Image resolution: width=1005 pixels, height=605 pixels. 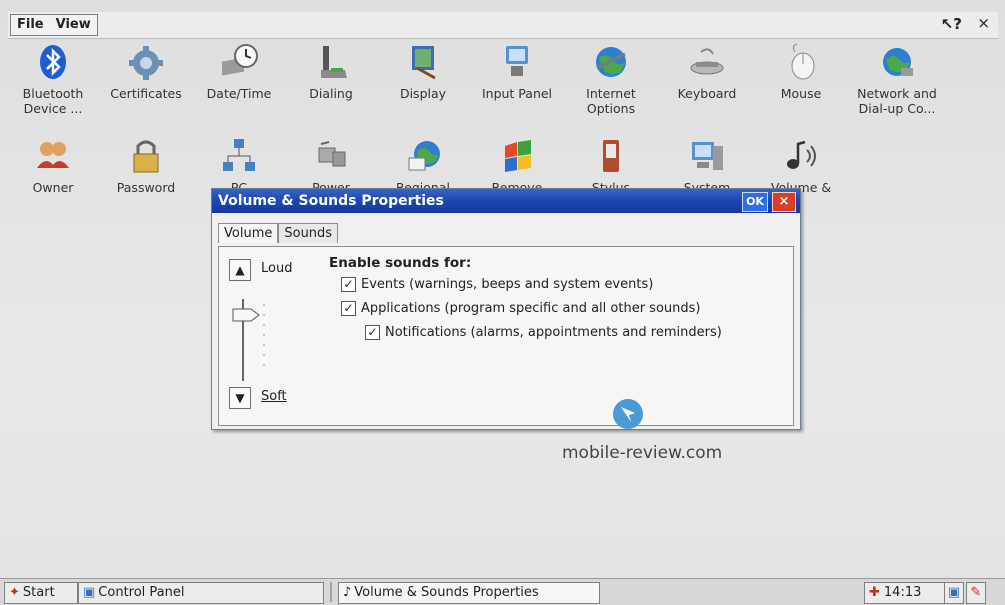 I want to click on cp-item-stylus: Stylus, so click(x=611, y=165).